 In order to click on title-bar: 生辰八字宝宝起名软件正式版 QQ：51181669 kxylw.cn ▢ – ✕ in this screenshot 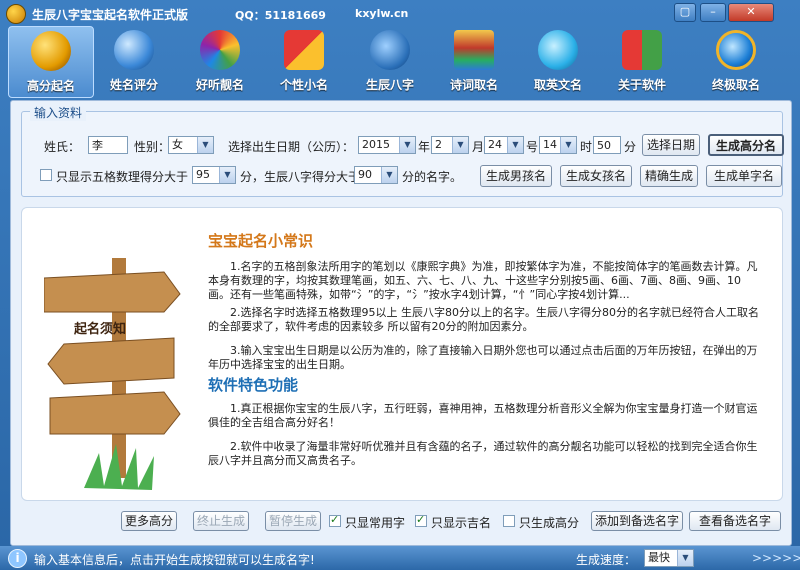, I will do `click(400, 13)`.